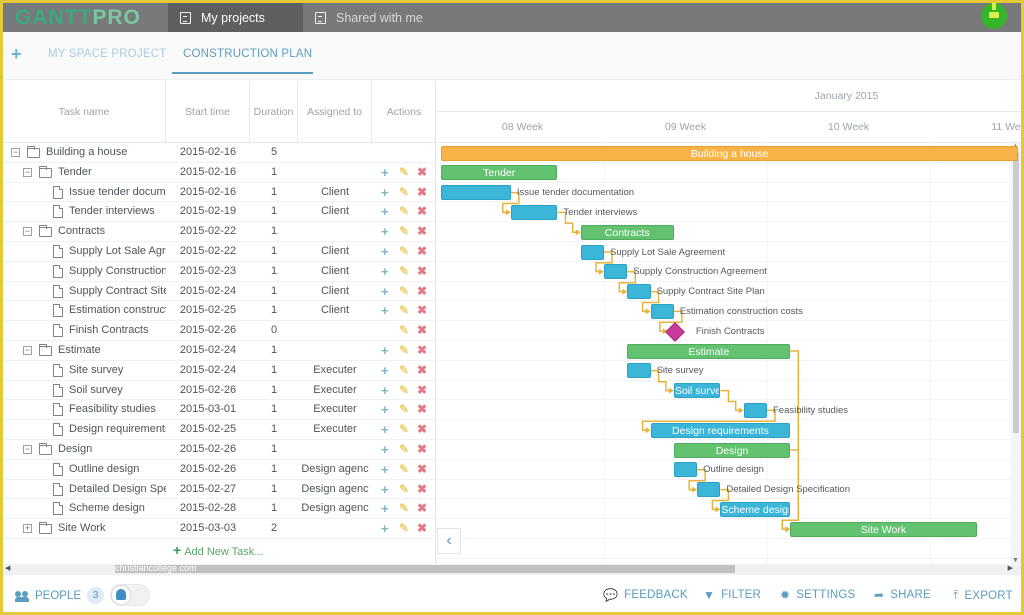  Describe the element at coordinates (335, 112) in the screenshot. I see `column-header-assigned-to: Assigned to` at that location.